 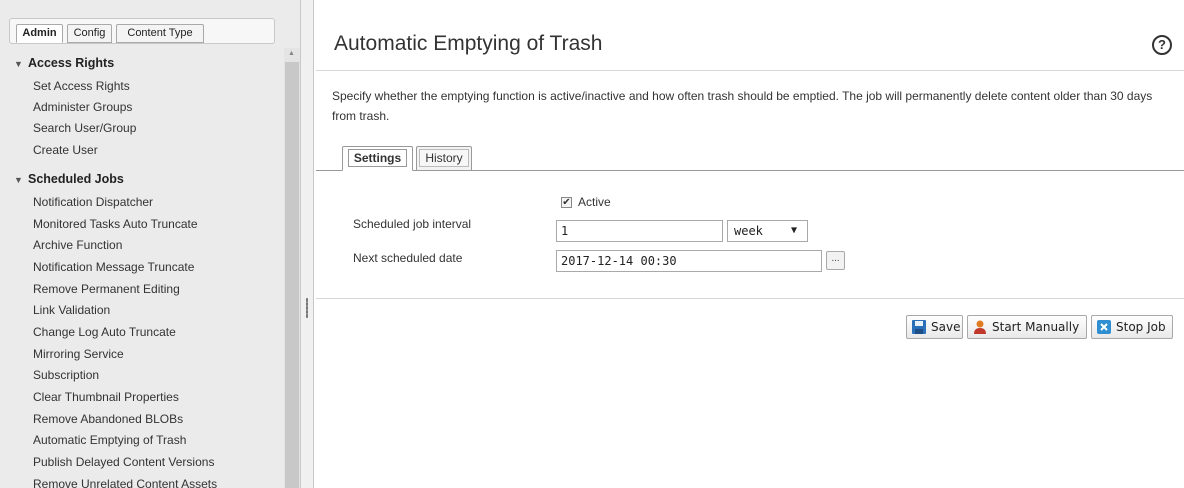 I want to click on group-label: Scheduled Jobs, so click(x=76, y=179).